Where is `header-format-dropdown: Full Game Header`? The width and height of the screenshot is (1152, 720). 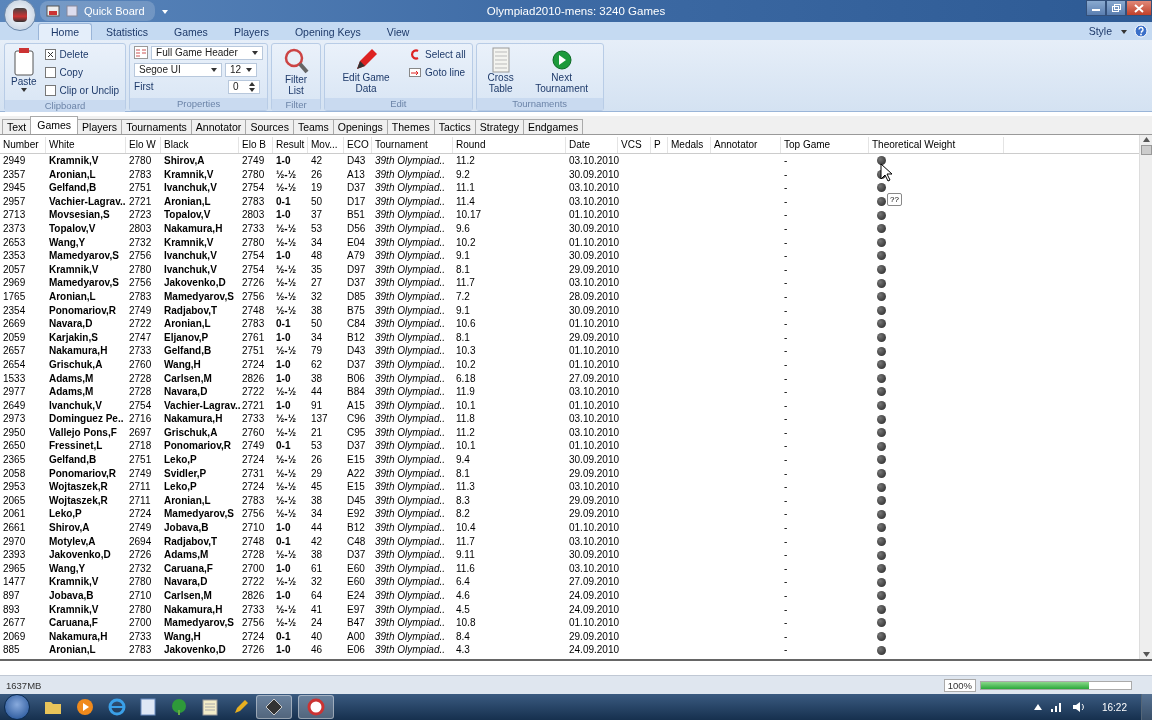
header-format-dropdown: Full Game Header is located at coordinates (207, 52).